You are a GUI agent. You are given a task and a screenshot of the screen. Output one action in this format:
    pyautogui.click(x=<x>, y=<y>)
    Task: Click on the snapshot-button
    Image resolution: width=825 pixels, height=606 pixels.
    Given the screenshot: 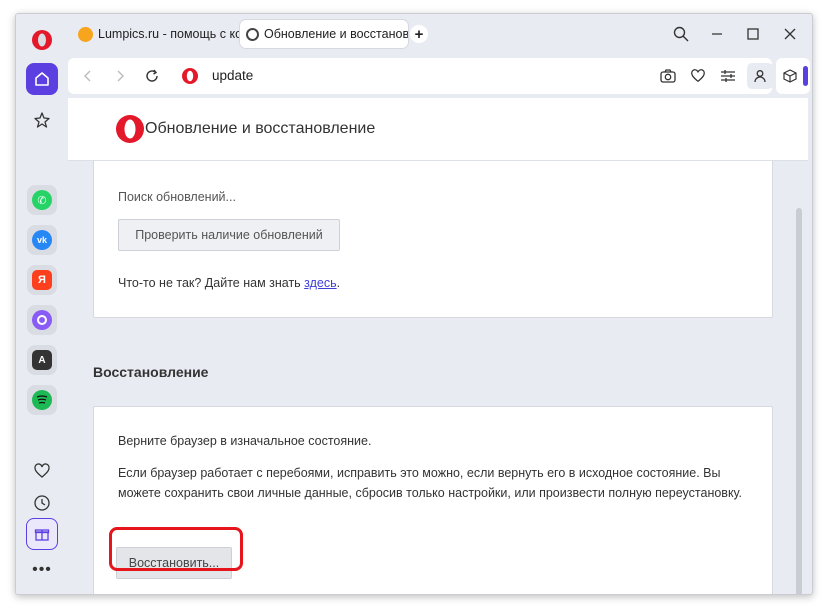 What is the action you would take?
    pyautogui.click(x=668, y=76)
    